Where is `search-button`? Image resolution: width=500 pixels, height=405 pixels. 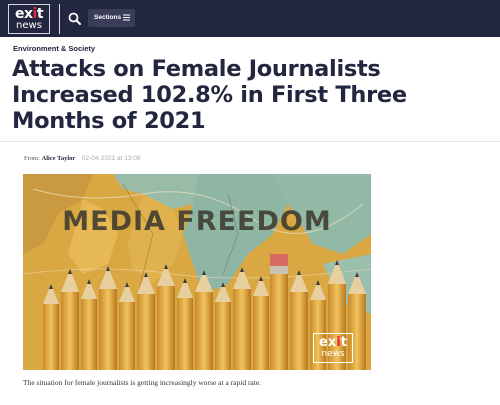
search-button is located at coordinates (75, 19).